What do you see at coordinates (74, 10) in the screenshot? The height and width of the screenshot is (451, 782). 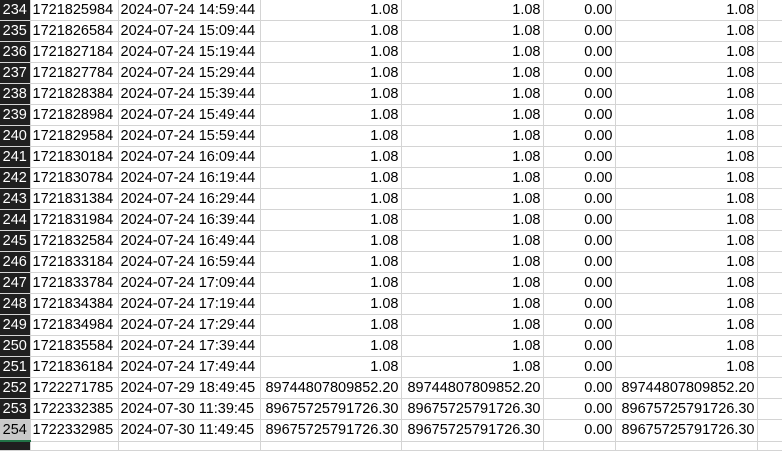 I see `cell-id: 1721825984` at bounding box center [74, 10].